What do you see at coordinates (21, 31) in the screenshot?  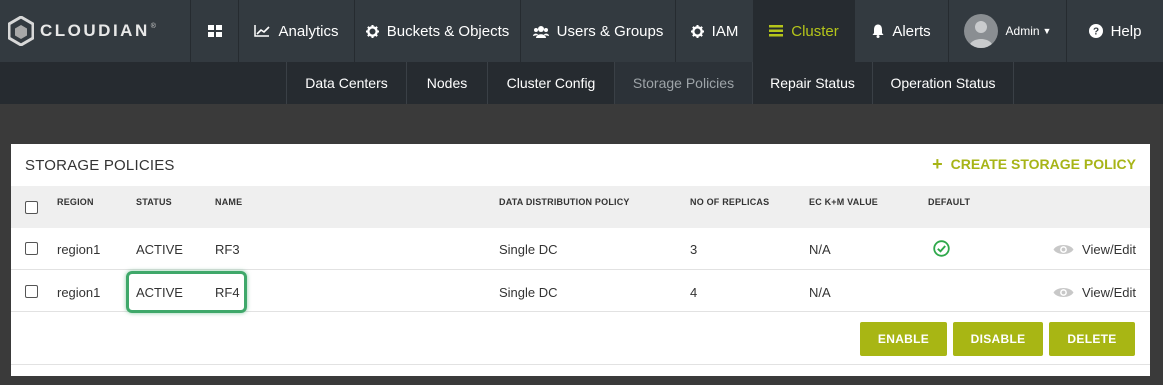 I see `cloudian-logo-icon` at bounding box center [21, 31].